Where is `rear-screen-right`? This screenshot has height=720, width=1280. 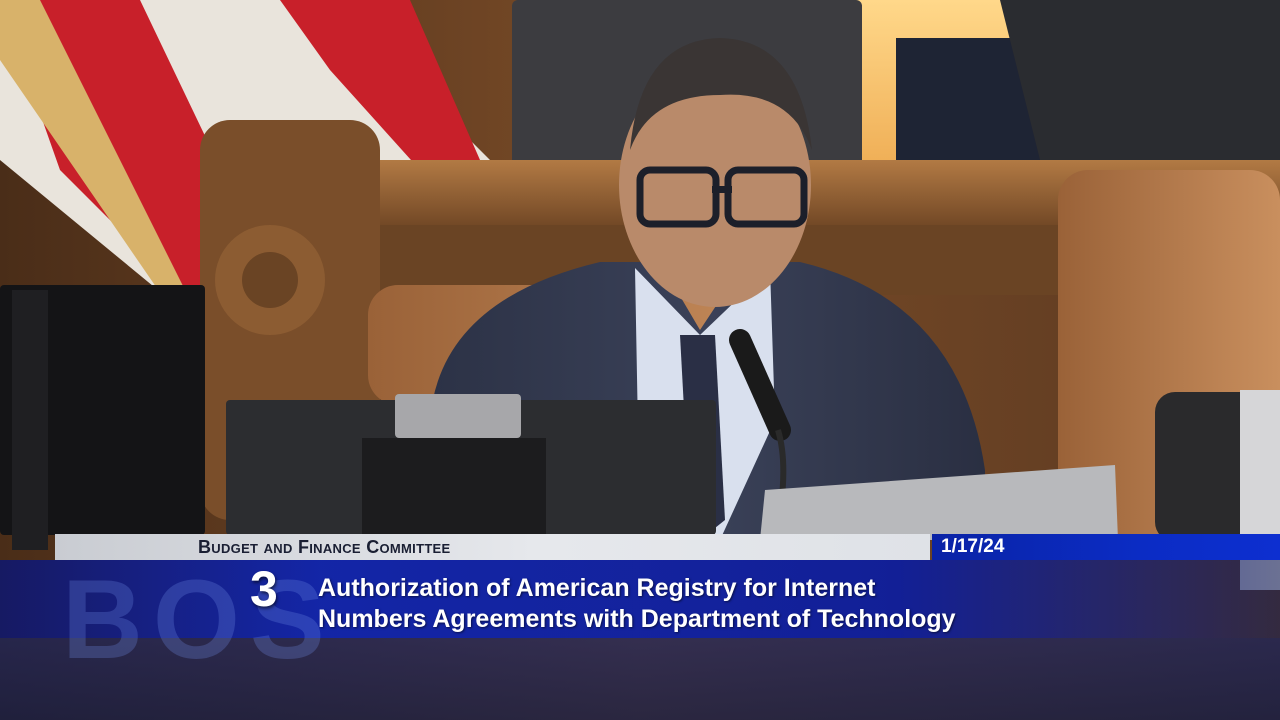 rear-screen-right is located at coordinates (1140, 80).